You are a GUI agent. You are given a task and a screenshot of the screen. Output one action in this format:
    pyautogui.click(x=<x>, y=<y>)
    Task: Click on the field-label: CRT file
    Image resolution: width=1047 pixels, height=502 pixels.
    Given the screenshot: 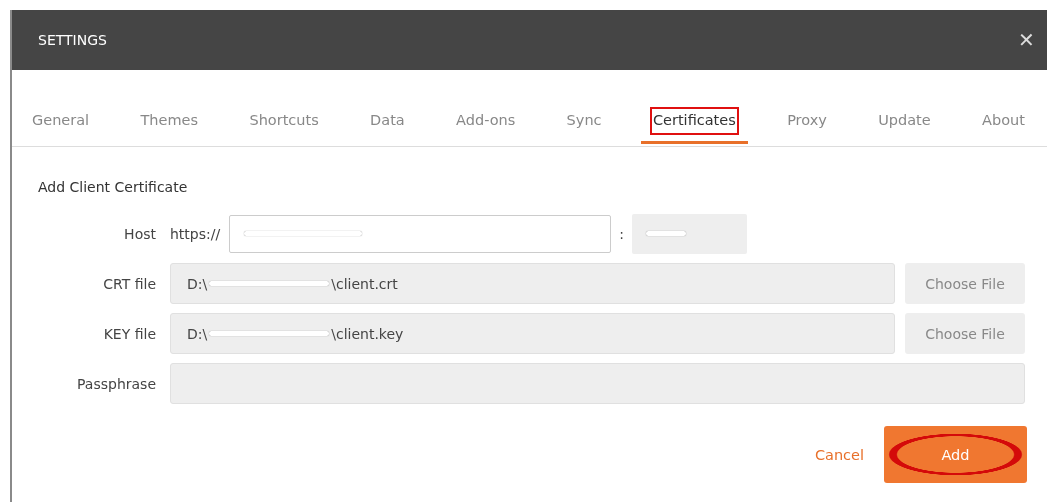 What is the action you would take?
    pyautogui.click(x=129, y=283)
    